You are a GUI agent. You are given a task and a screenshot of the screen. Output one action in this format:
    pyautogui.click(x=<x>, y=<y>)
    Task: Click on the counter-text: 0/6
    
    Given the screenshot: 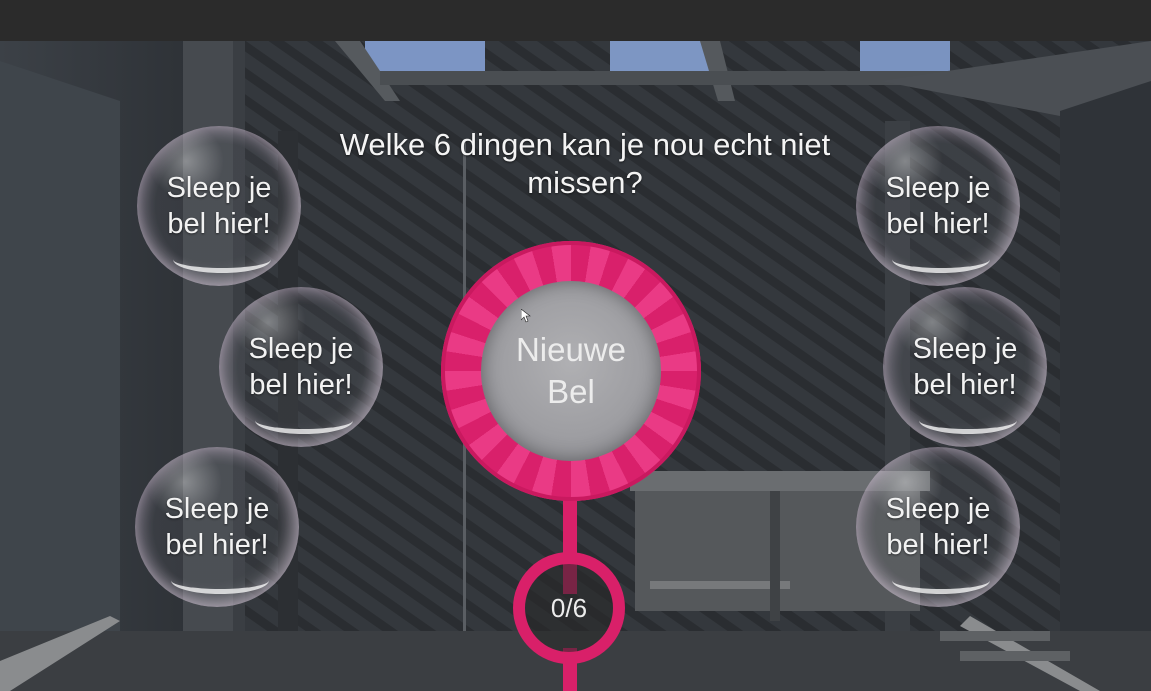 What is the action you would take?
    pyautogui.click(x=569, y=607)
    